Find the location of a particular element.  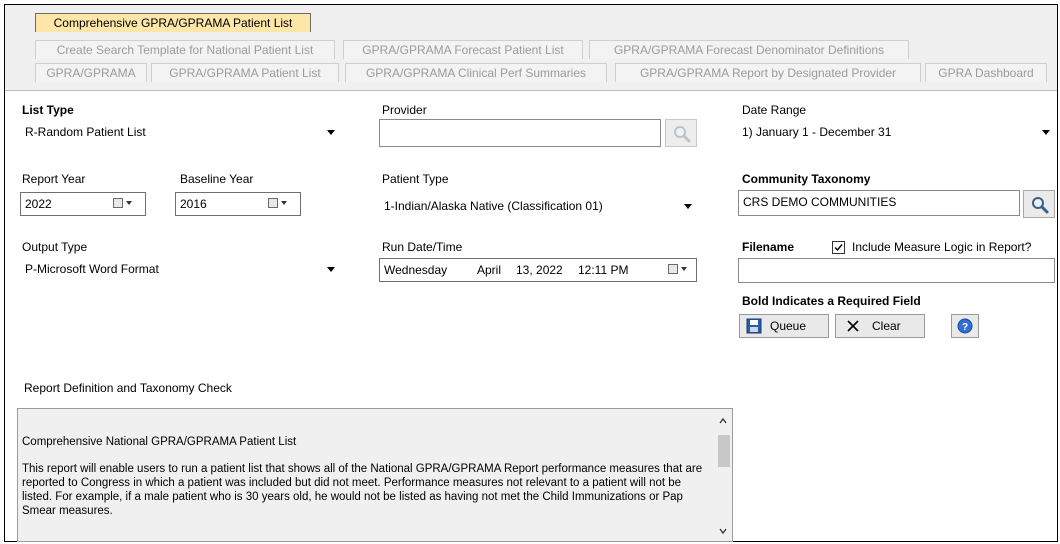

run-datetime-label: Run Date/Time is located at coordinates (422, 247).